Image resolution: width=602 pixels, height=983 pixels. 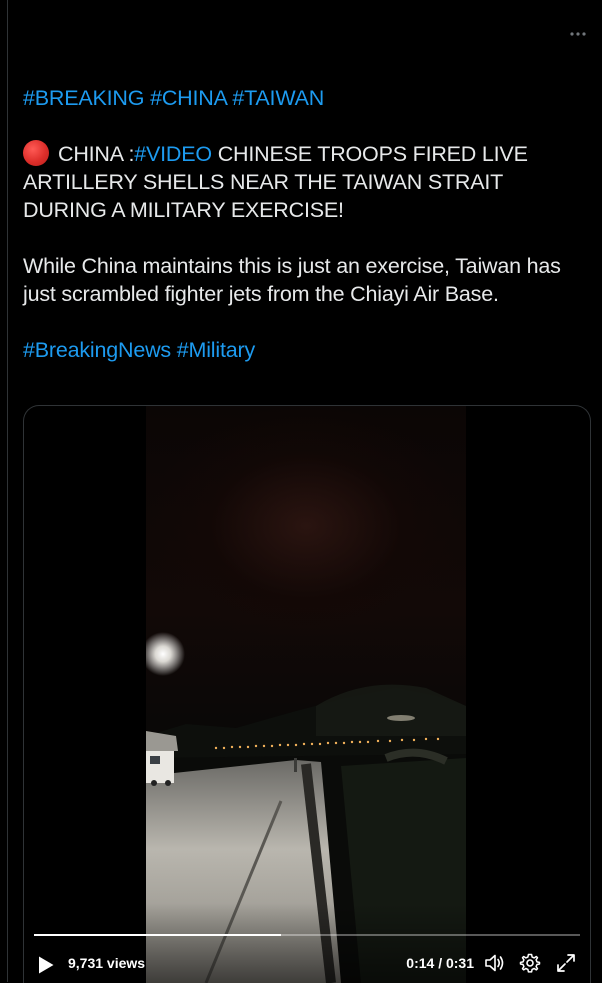 I want to click on more-icon, so click(x=578, y=34).